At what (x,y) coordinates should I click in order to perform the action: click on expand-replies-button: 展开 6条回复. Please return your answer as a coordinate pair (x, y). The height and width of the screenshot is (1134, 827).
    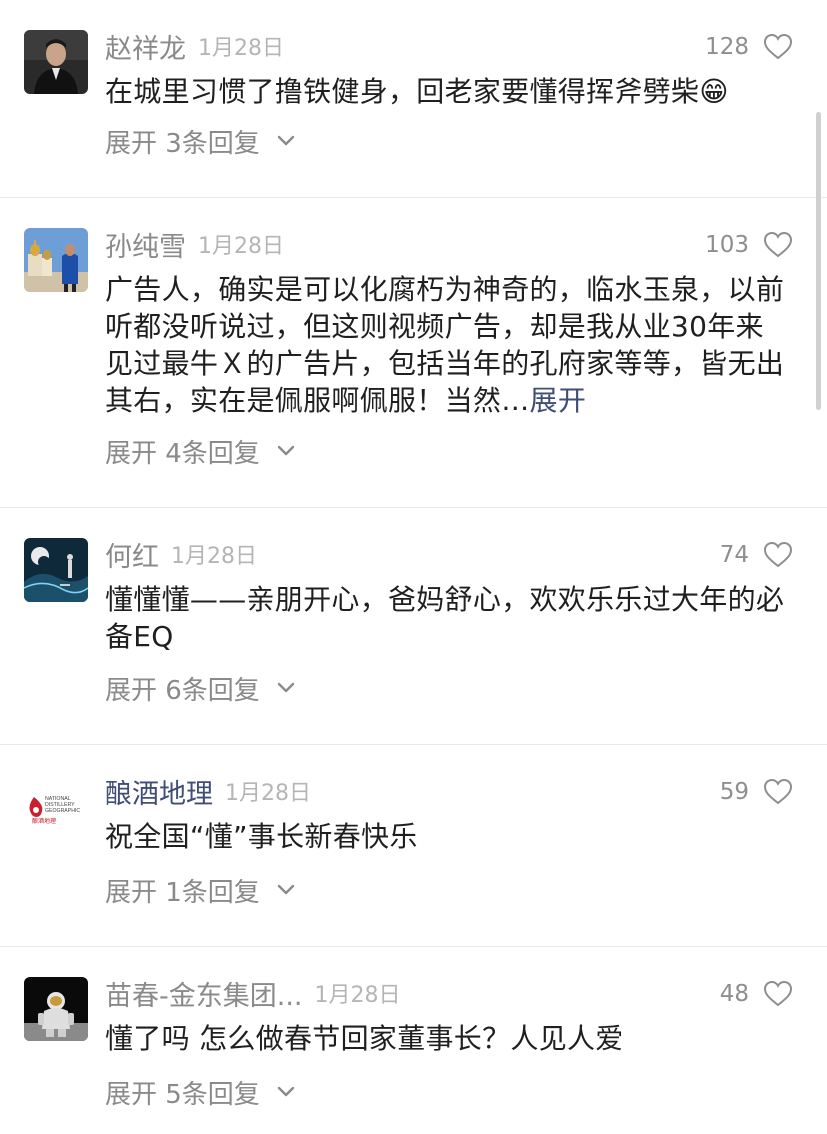
    Looking at the image, I should click on (200, 688).